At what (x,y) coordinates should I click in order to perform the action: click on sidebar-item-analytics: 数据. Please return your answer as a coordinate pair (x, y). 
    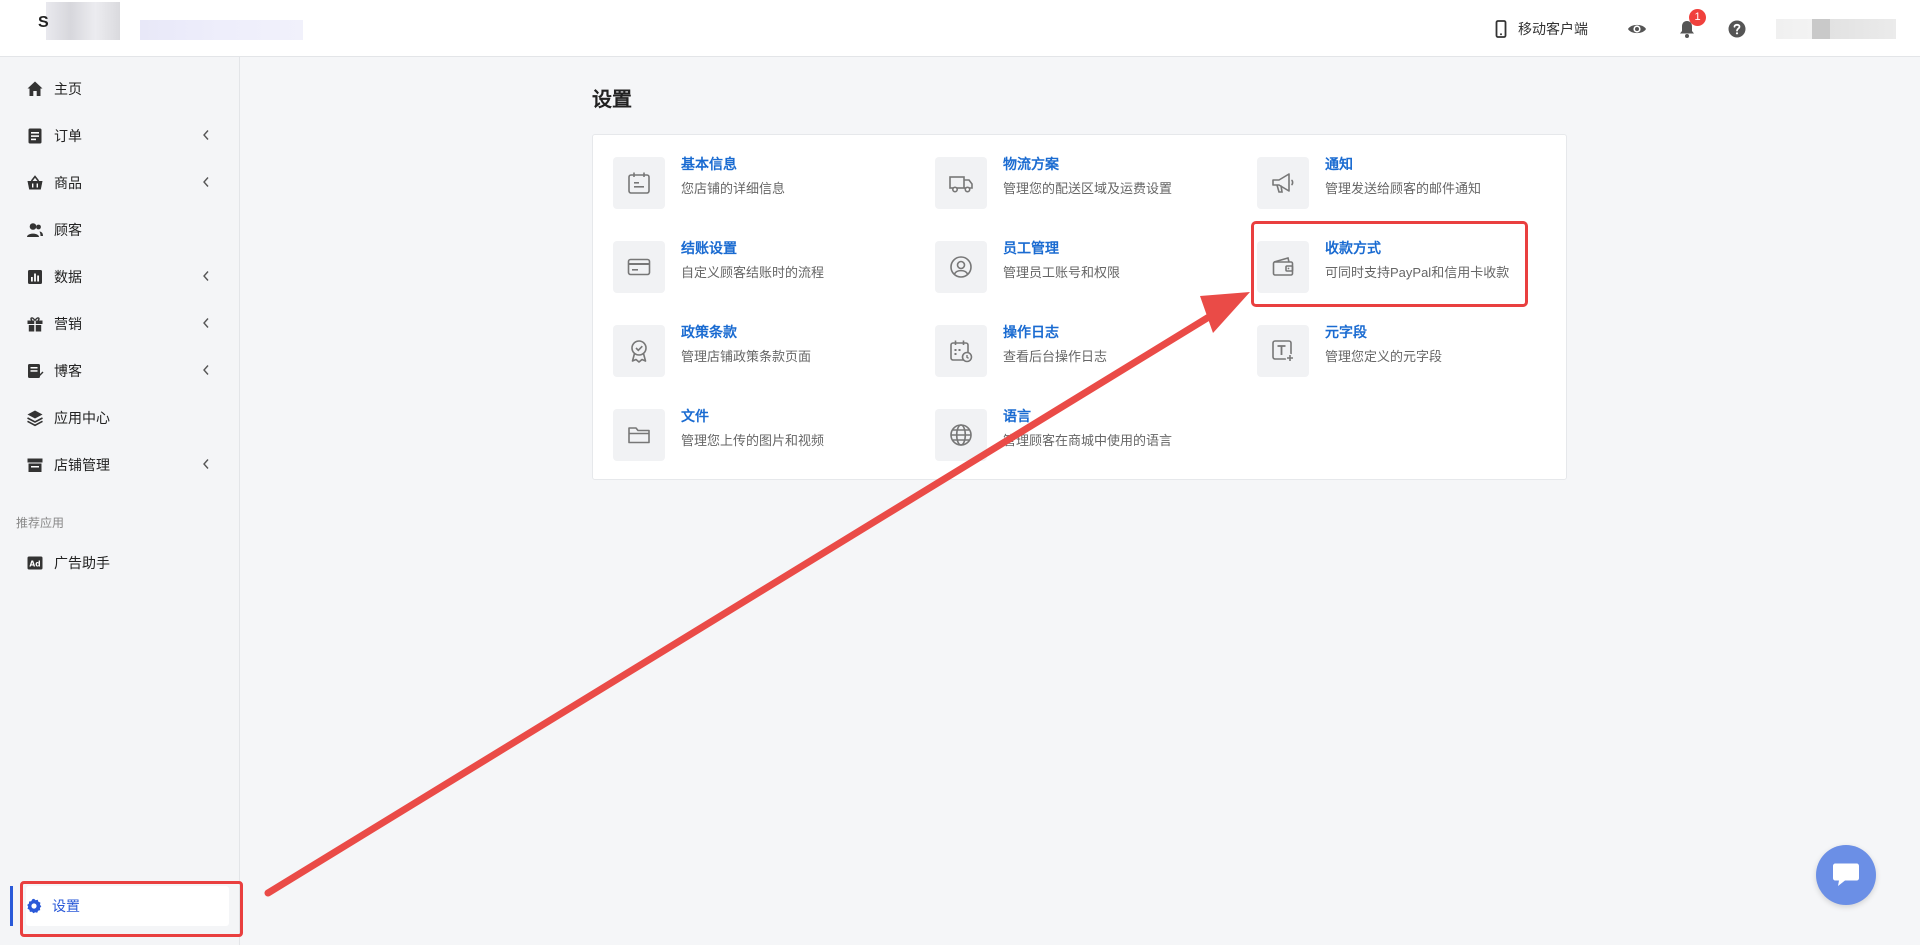
    Looking at the image, I should click on (119, 276).